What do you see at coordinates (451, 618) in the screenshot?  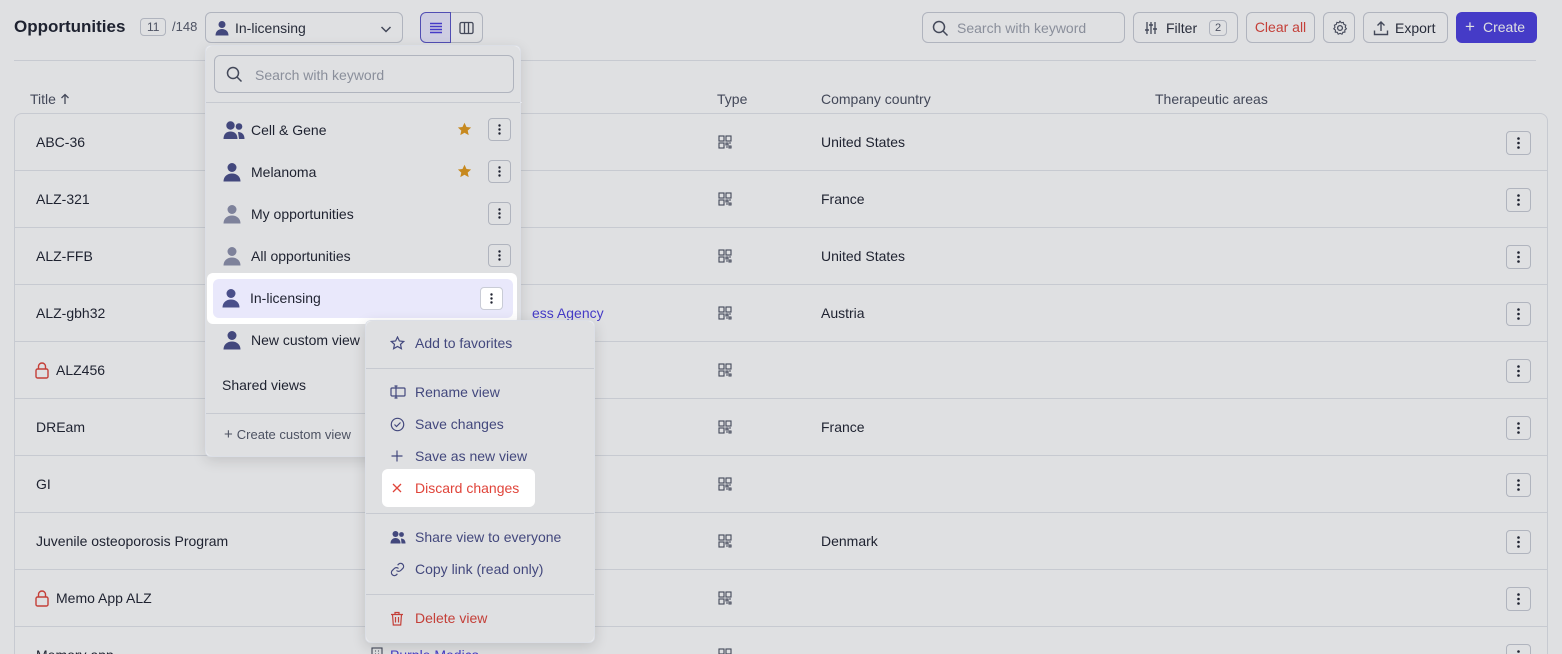 I see `menu-item-label: Delete view` at bounding box center [451, 618].